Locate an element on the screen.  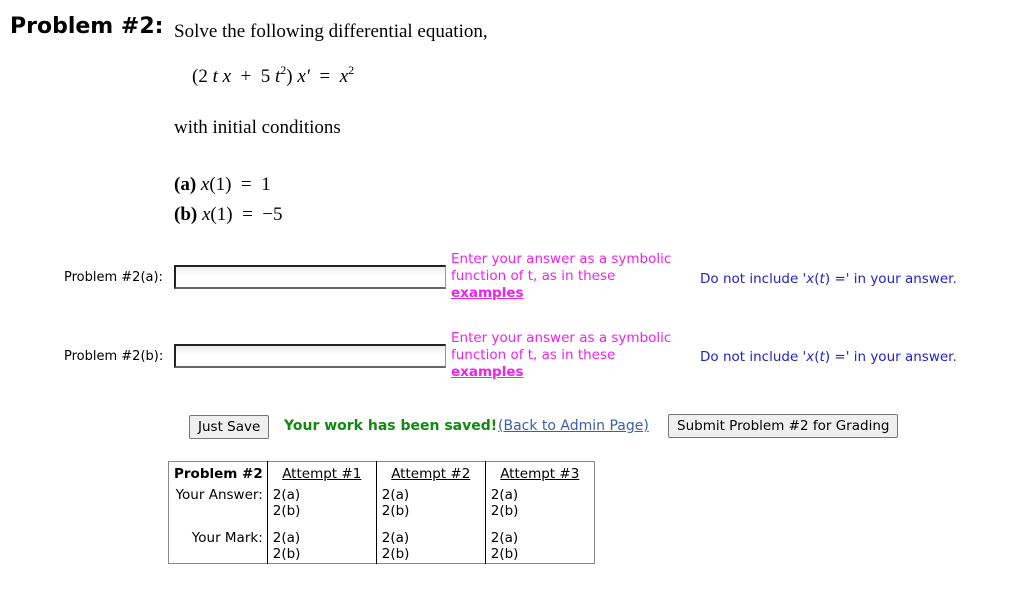
eq-part: x′ is located at coordinates (303, 76).